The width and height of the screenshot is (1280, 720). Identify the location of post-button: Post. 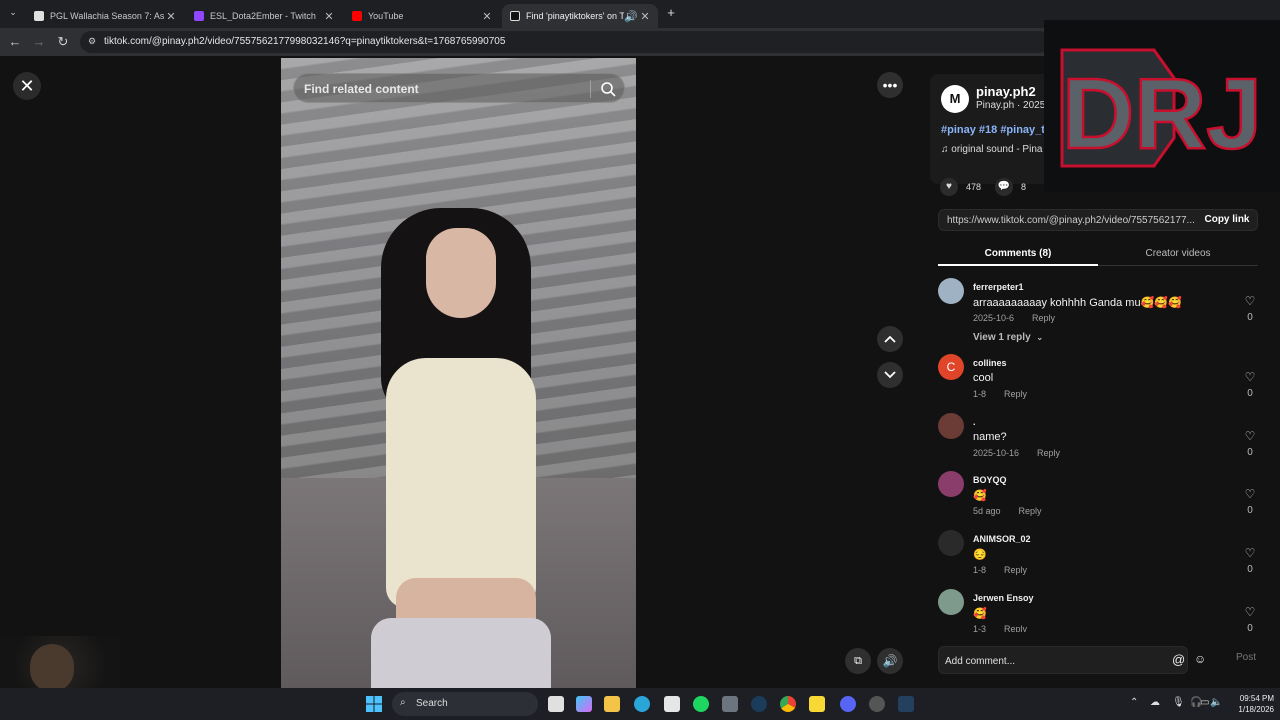
(1246, 657).